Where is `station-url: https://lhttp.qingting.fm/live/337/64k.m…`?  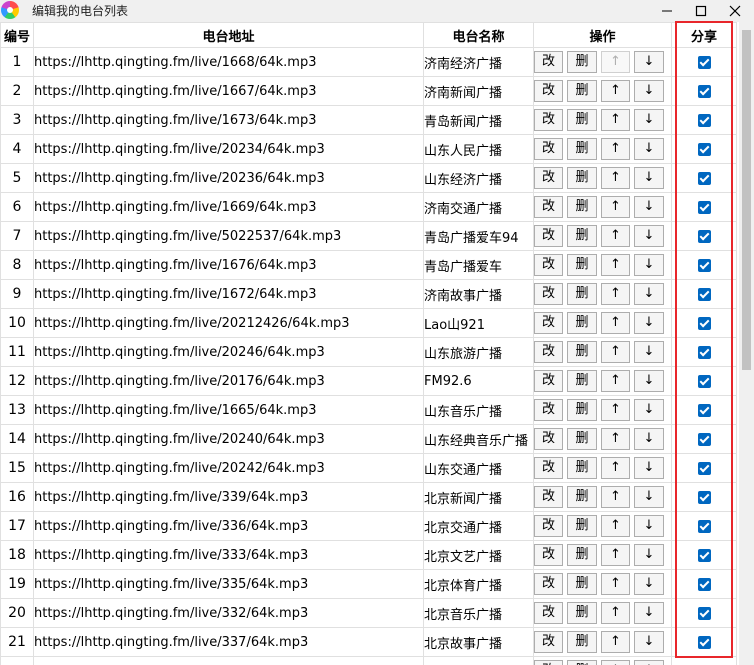
station-url: https://lhttp.qingting.fm/live/337/64k.m… is located at coordinates (228, 642).